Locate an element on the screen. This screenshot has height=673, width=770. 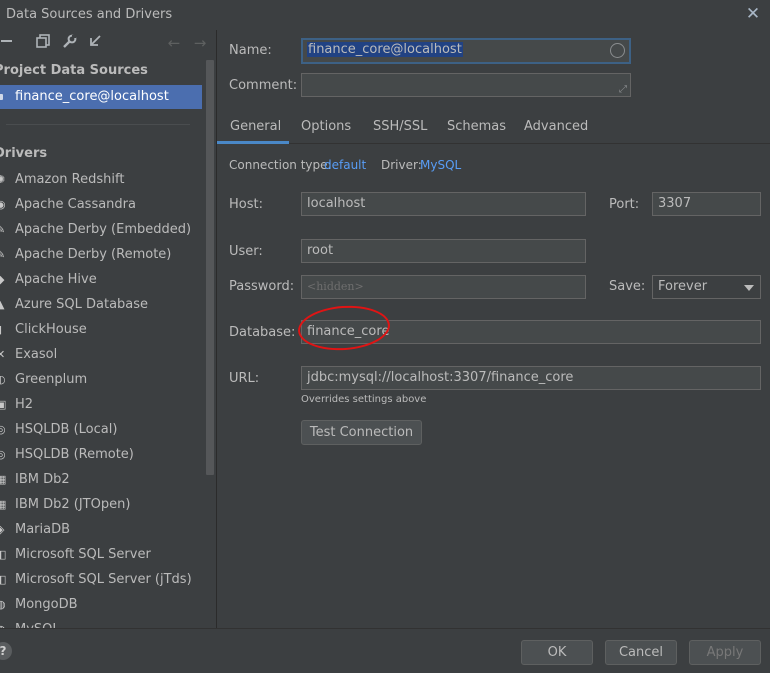
tab-schemas: Schemas is located at coordinates (476, 126).